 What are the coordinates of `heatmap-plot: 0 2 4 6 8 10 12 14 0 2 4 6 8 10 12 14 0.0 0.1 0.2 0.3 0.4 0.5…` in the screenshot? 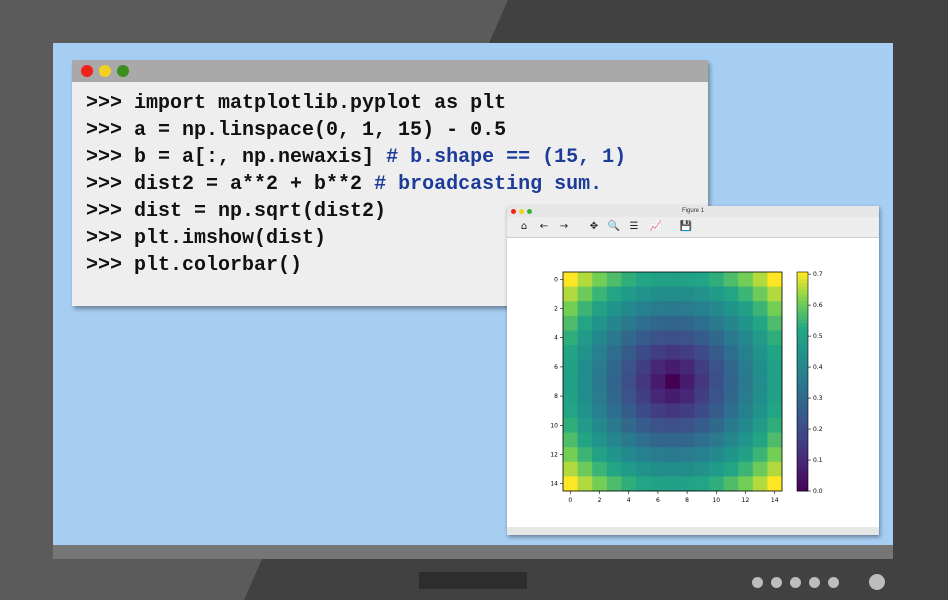 It's located at (686, 387).